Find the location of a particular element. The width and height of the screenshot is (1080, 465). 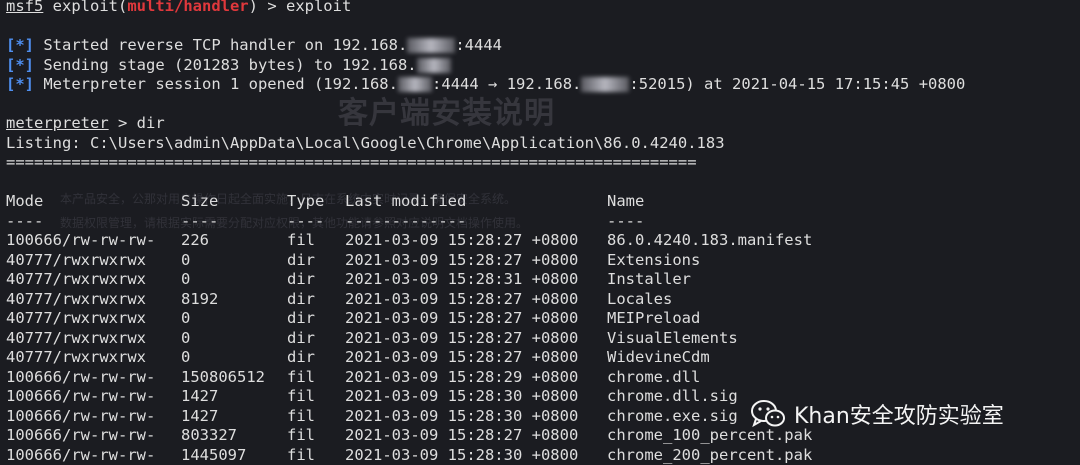

file-name: chrome.dll is located at coordinates (653, 377).